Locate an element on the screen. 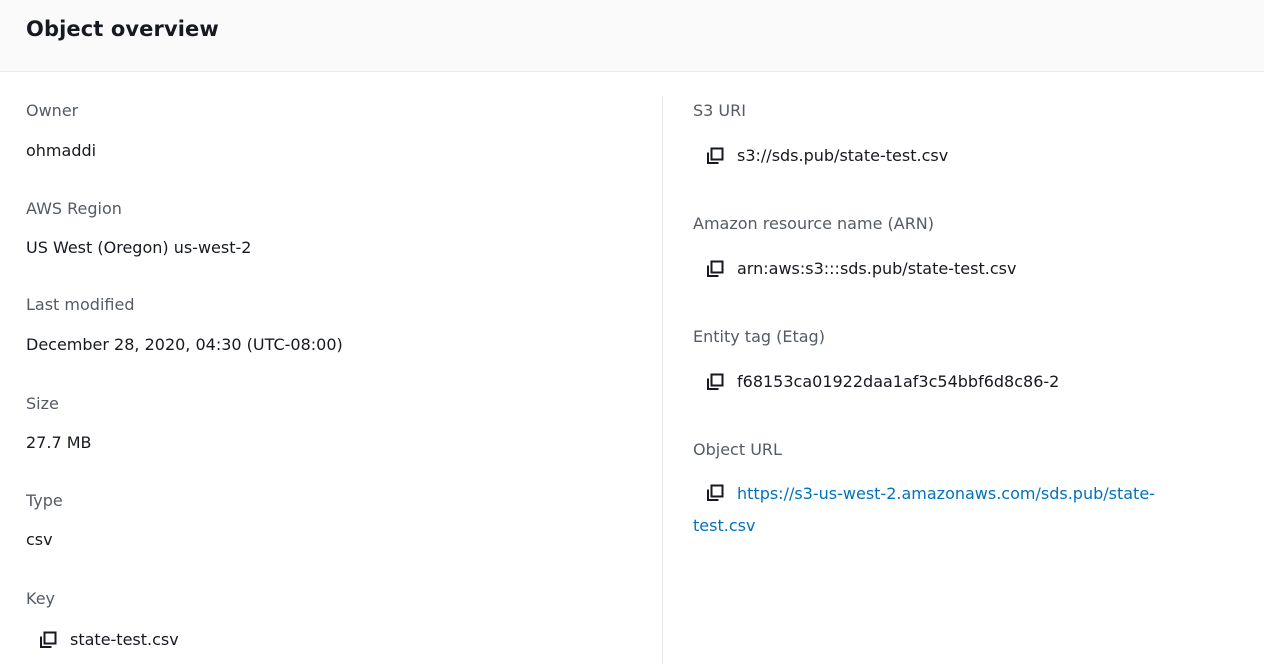  last-modified-field: Last modified is located at coordinates (80, 305).